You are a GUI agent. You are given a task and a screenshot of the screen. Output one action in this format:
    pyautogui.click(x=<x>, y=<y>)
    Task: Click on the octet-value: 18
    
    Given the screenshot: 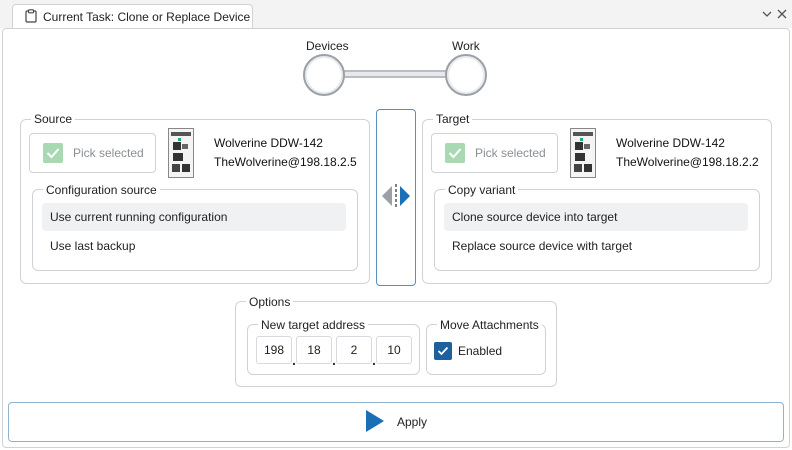 What is the action you would take?
    pyautogui.click(x=314, y=350)
    